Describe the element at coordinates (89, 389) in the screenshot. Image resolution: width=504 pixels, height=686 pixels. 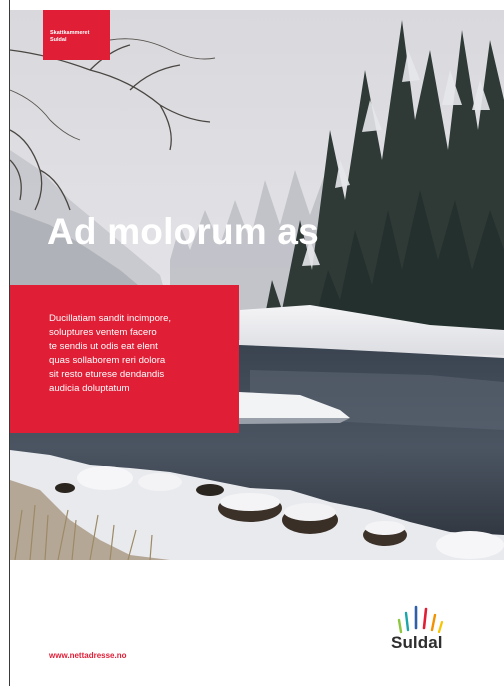
I see `body-line: audicia doluptatum` at that location.